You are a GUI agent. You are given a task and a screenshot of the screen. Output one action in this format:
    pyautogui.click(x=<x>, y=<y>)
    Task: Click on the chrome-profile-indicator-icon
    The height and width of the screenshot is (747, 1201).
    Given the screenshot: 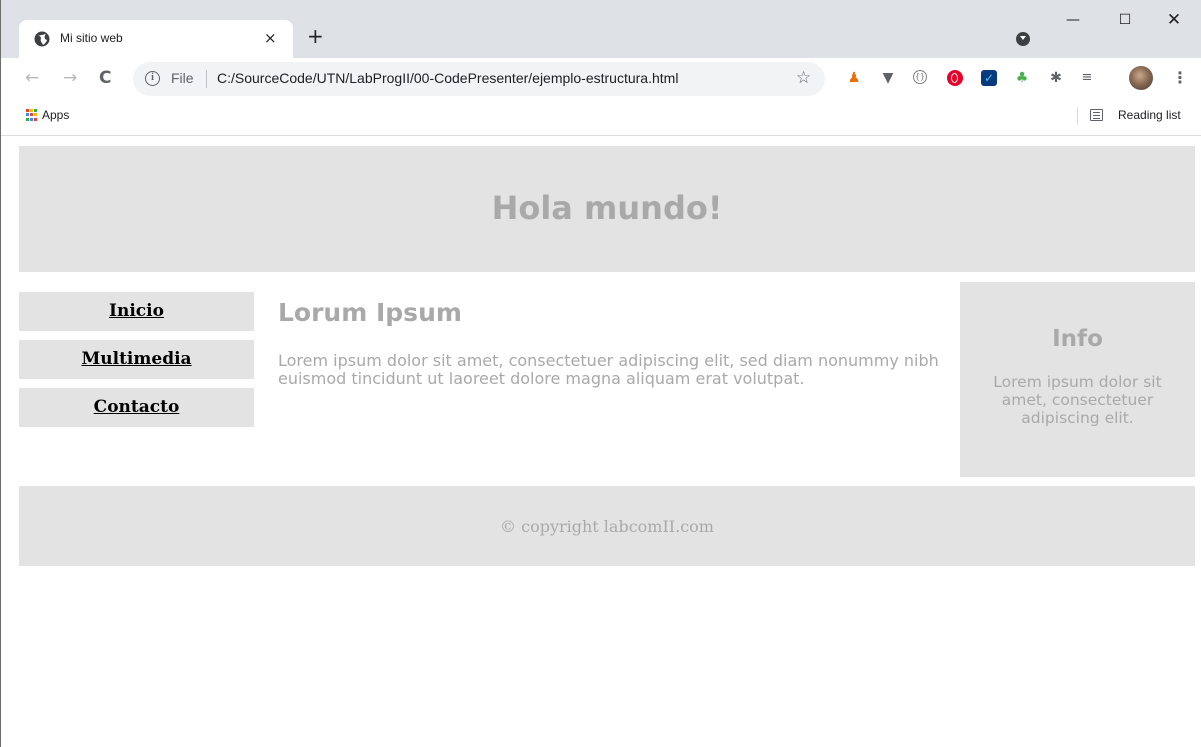 What is the action you would take?
    pyautogui.click(x=1023, y=39)
    